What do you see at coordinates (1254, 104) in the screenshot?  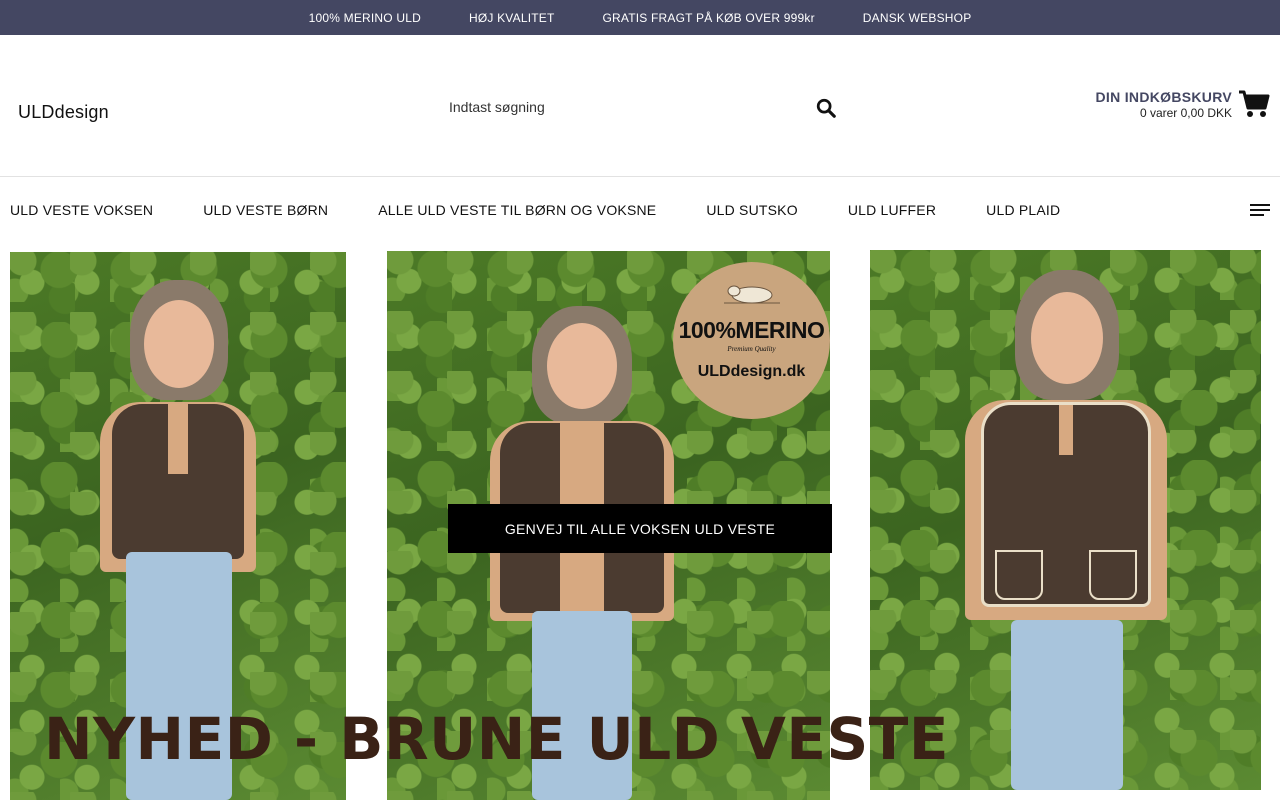 I see `shopping-cart-icon` at bounding box center [1254, 104].